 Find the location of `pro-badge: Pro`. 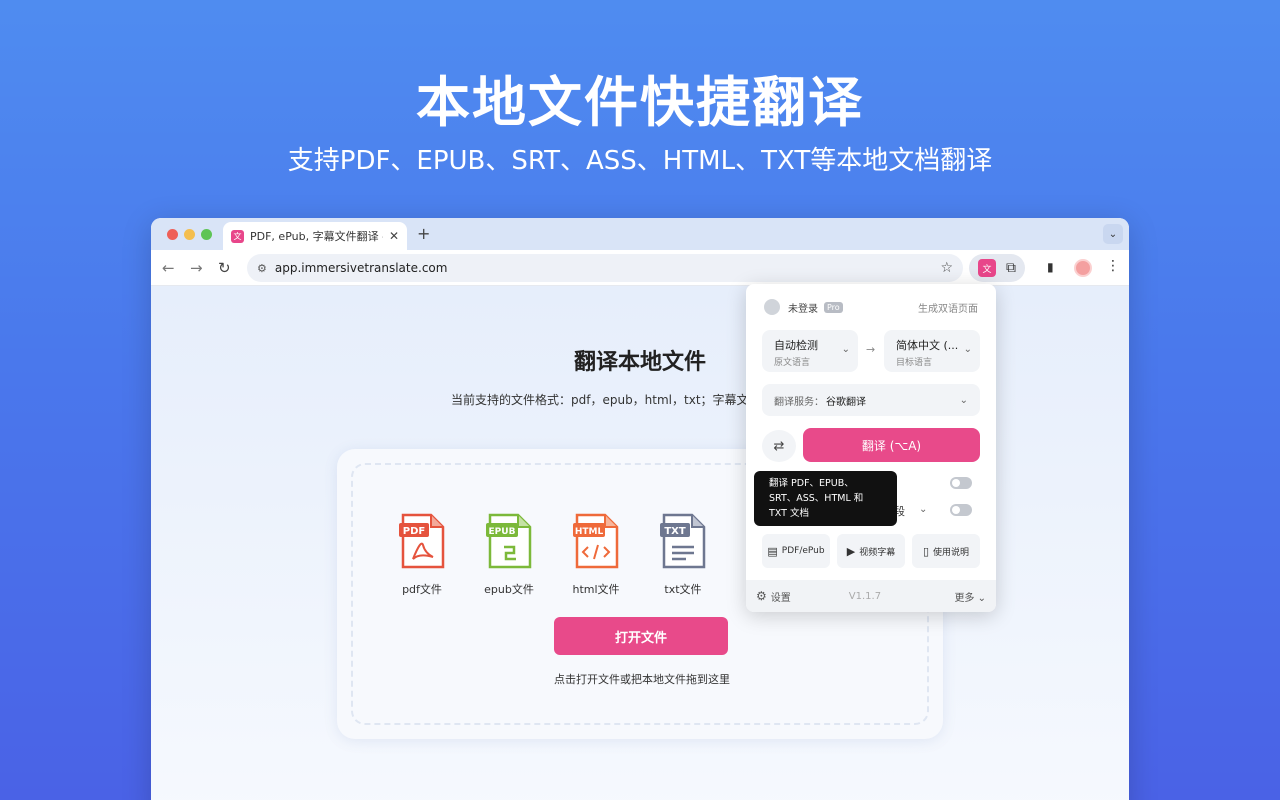

pro-badge: Pro is located at coordinates (833, 307).